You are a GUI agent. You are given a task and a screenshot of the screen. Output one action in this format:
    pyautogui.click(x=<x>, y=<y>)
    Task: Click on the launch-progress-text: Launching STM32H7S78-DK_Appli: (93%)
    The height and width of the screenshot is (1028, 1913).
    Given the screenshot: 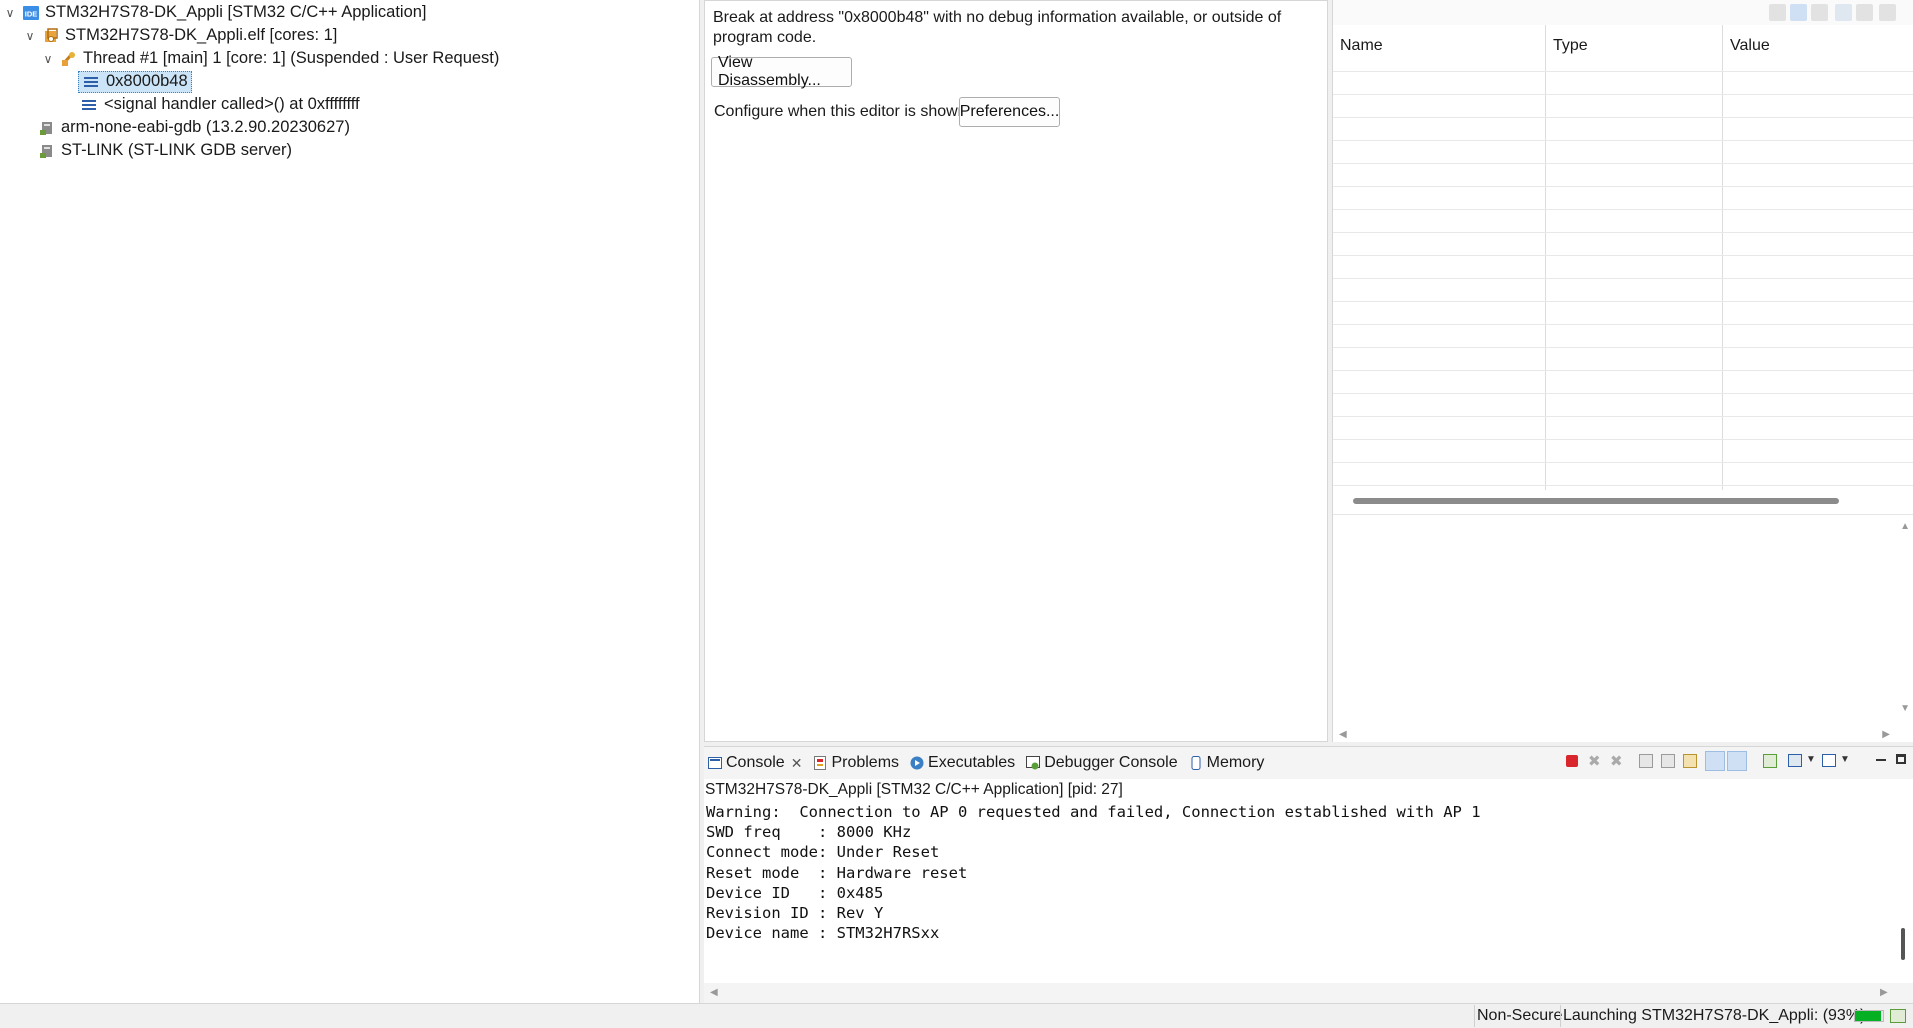 What is the action you would take?
    pyautogui.click(x=1714, y=1015)
    